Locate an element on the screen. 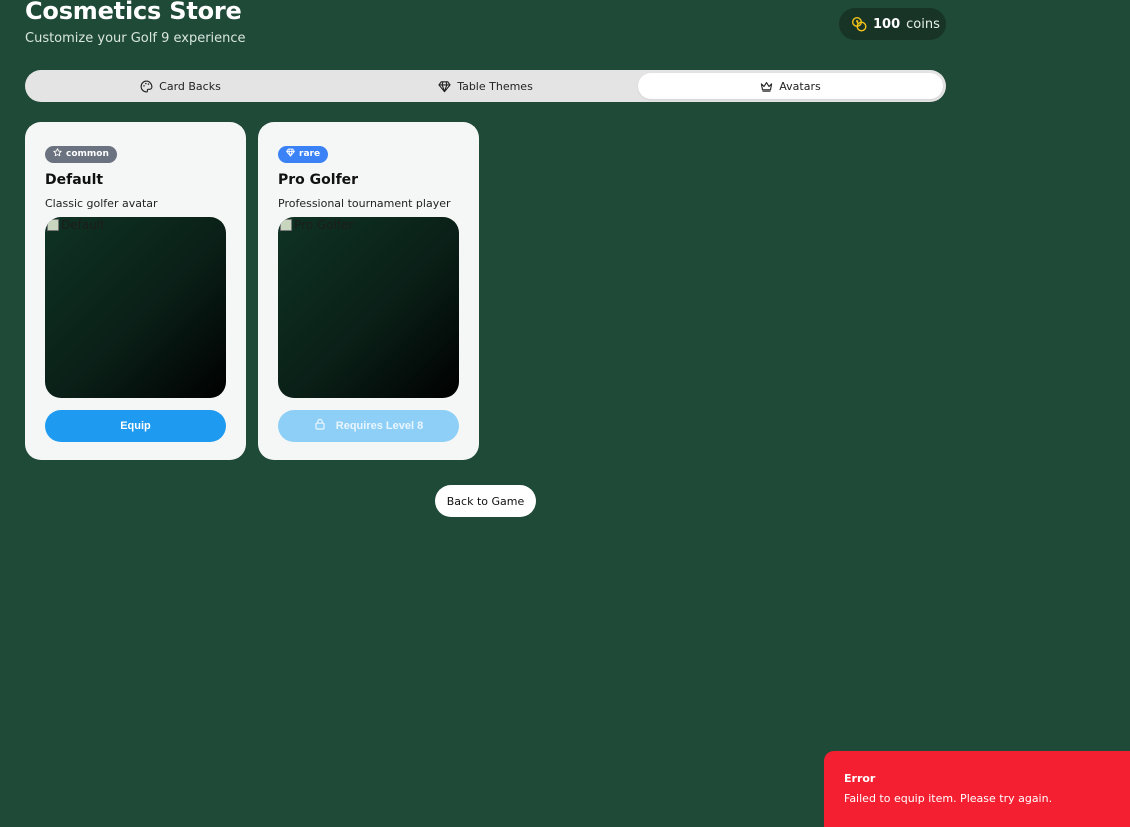 This screenshot has height=827, width=1130. coins-icon is located at coordinates (859, 24).